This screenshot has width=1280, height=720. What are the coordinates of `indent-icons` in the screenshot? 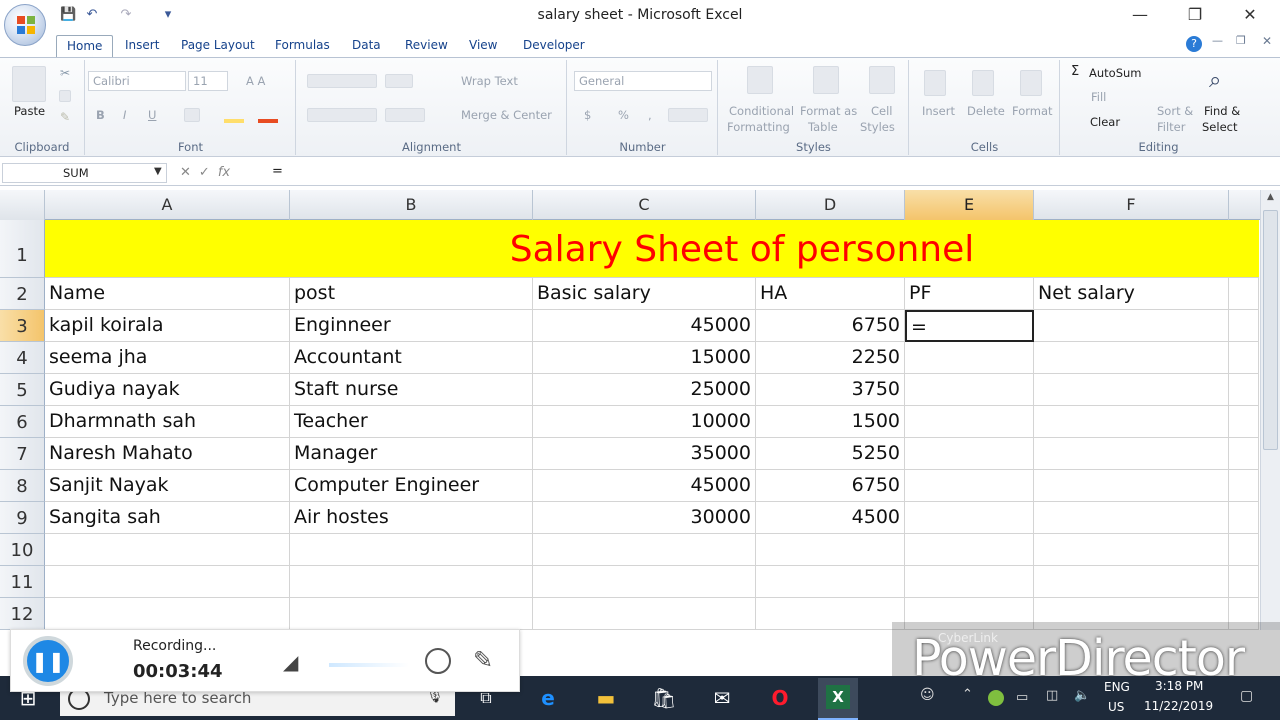 It's located at (405, 115).